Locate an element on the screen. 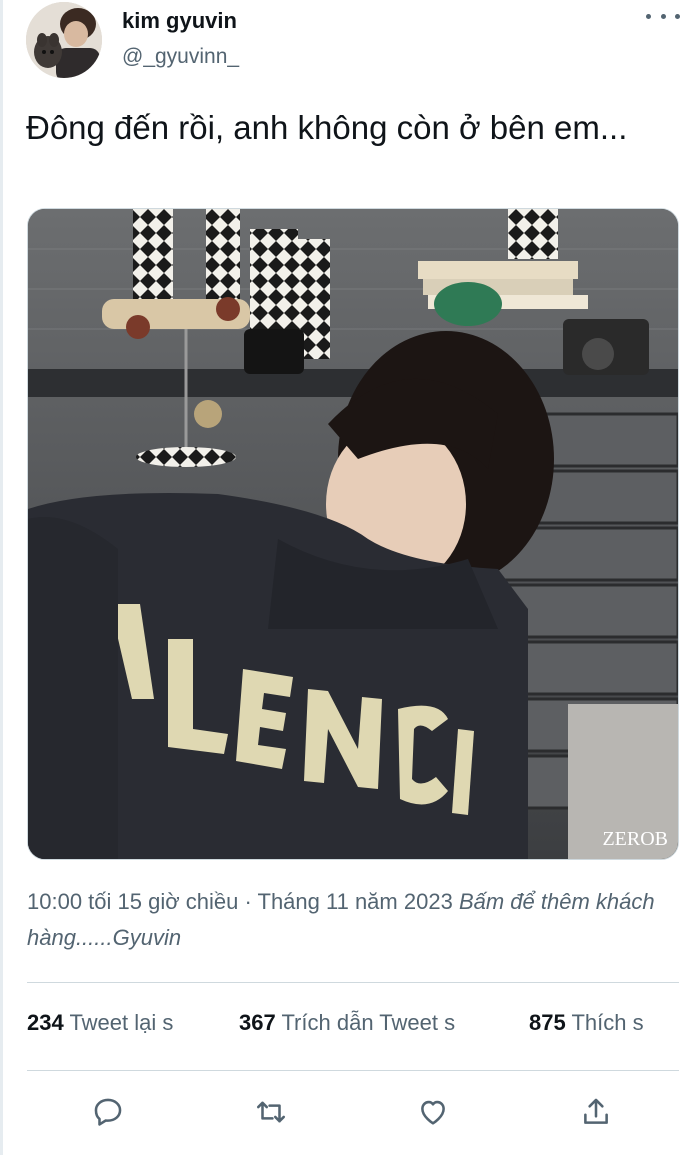 The width and height of the screenshot is (700, 1155). likes-count: 875 is located at coordinates (547, 1022).